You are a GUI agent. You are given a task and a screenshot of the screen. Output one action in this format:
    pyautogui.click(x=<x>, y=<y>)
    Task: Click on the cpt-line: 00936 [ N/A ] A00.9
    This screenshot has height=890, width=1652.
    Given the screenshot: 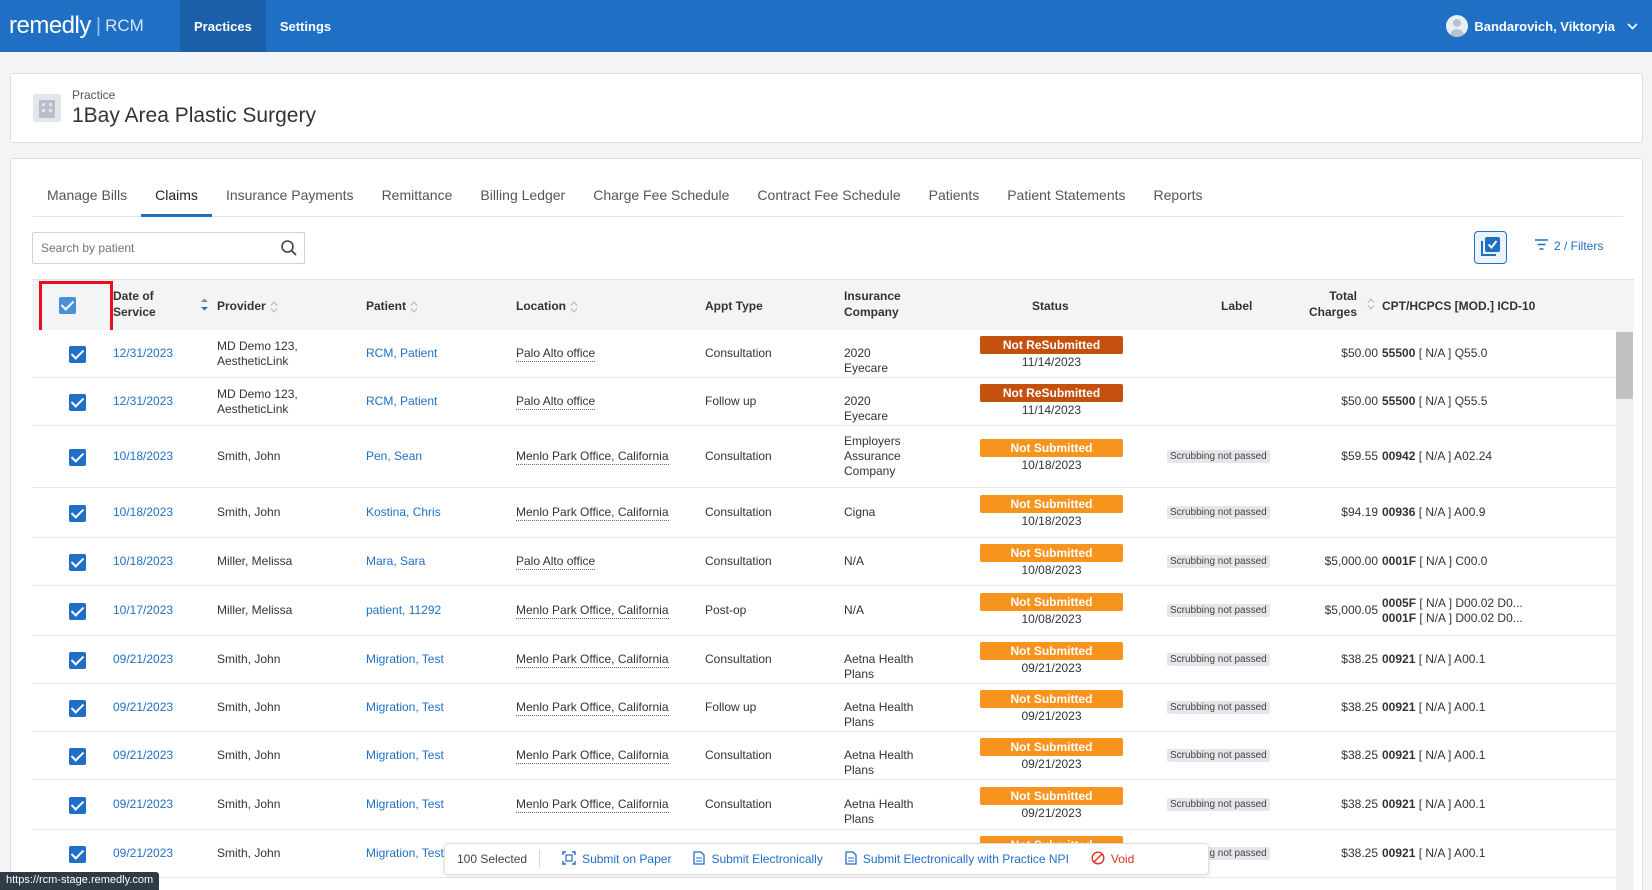 What is the action you would take?
    pyautogui.click(x=1433, y=512)
    